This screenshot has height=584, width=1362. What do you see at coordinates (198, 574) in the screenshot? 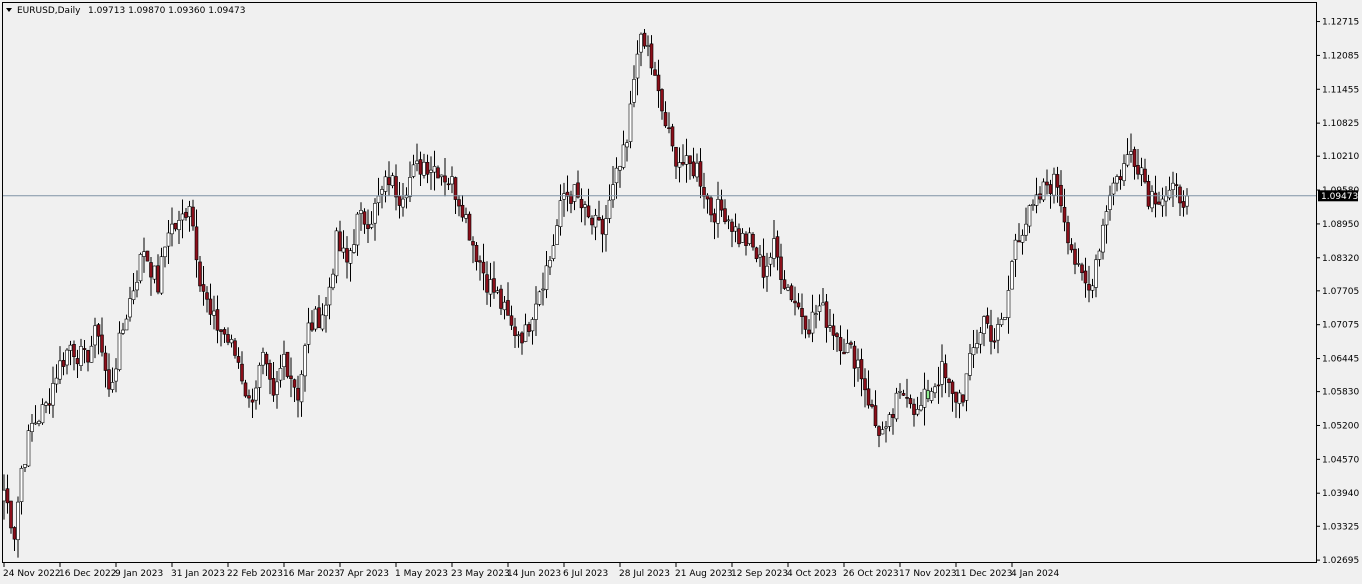
I see `x-tick-label: 31 Jan 2023` at bounding box center [198, 574].